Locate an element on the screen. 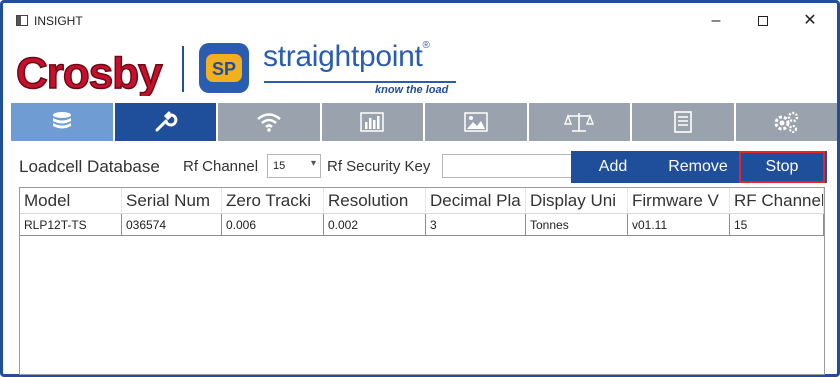 The width and height of the screenshot is (840, 377). image-icon is located at coordinates (476, 122).